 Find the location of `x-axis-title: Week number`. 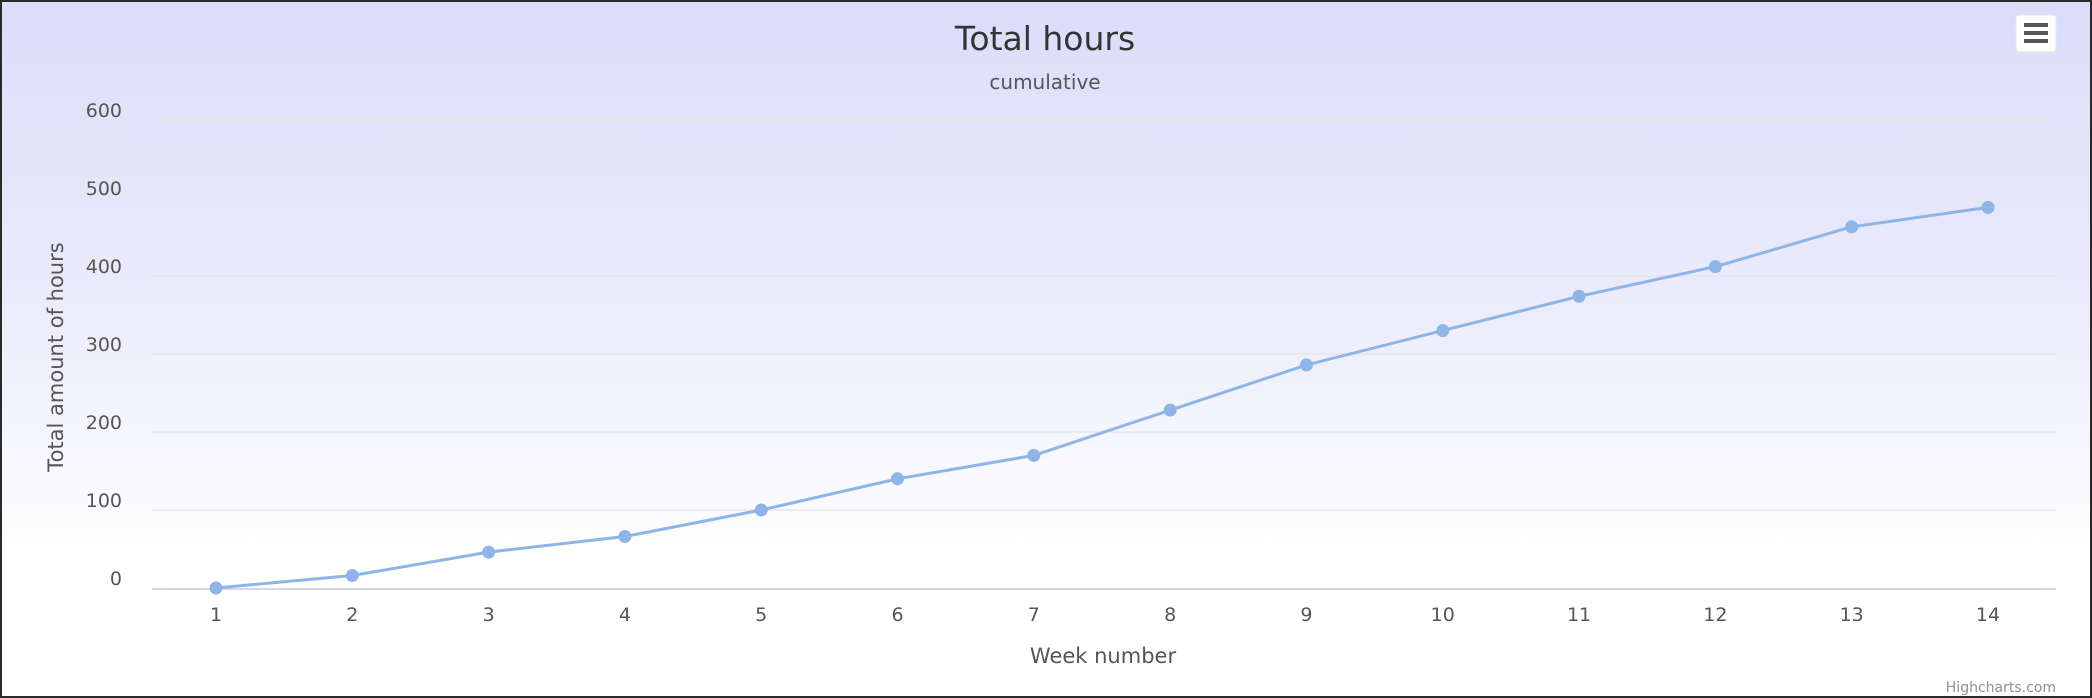

x-axis-title: Week number is located at coordinates (1103, 656).